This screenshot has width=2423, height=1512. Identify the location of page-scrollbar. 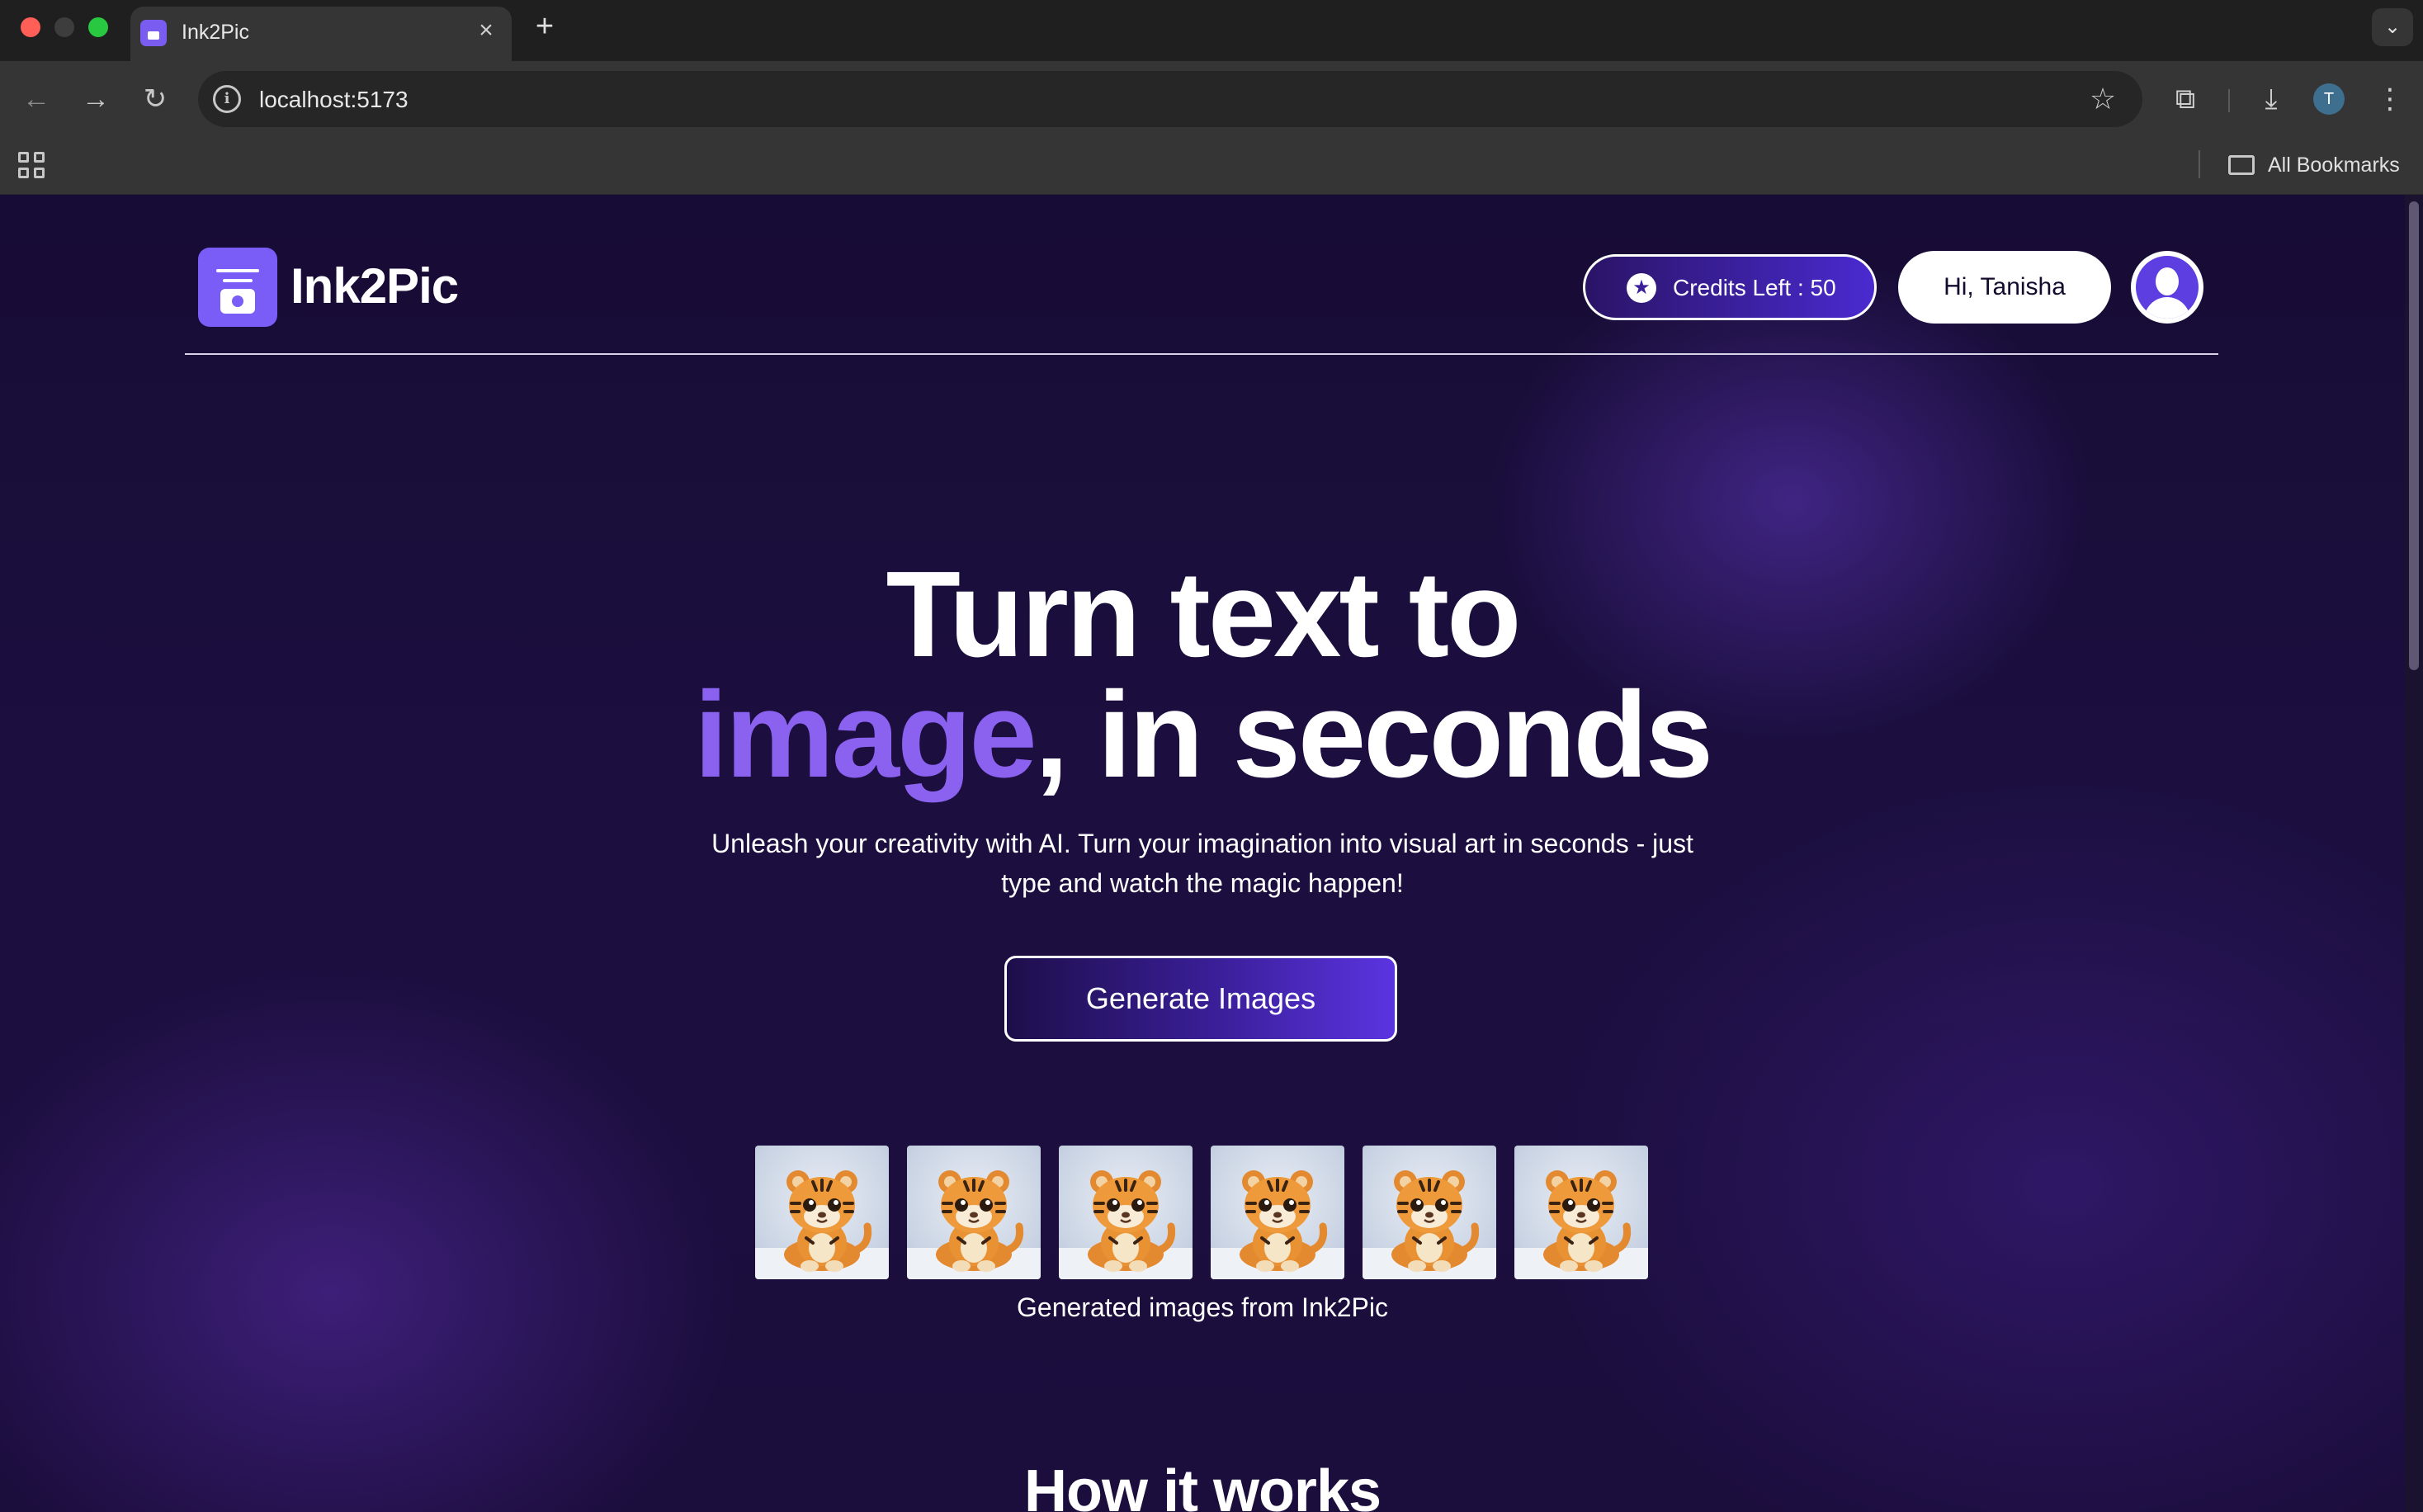
(2414, 854).